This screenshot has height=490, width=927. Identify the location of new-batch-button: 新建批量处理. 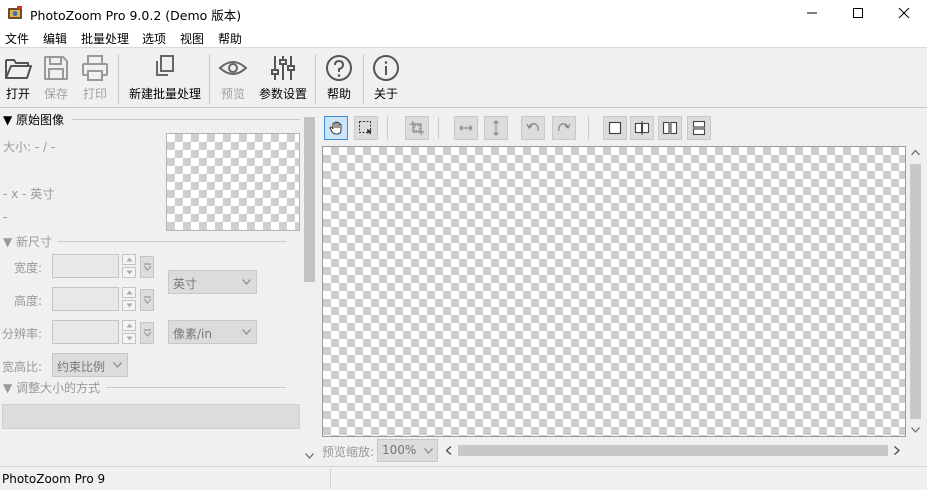
(165, 79).